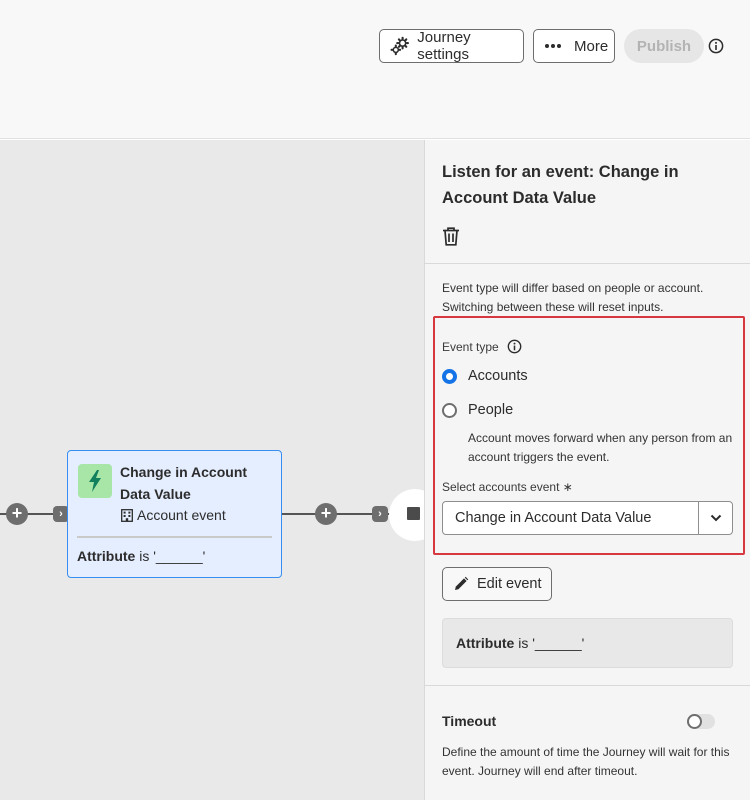 The image size is (750, 800). I want to click on select-accounts-event-label: Select accounts event ∗, so click(507, 487).